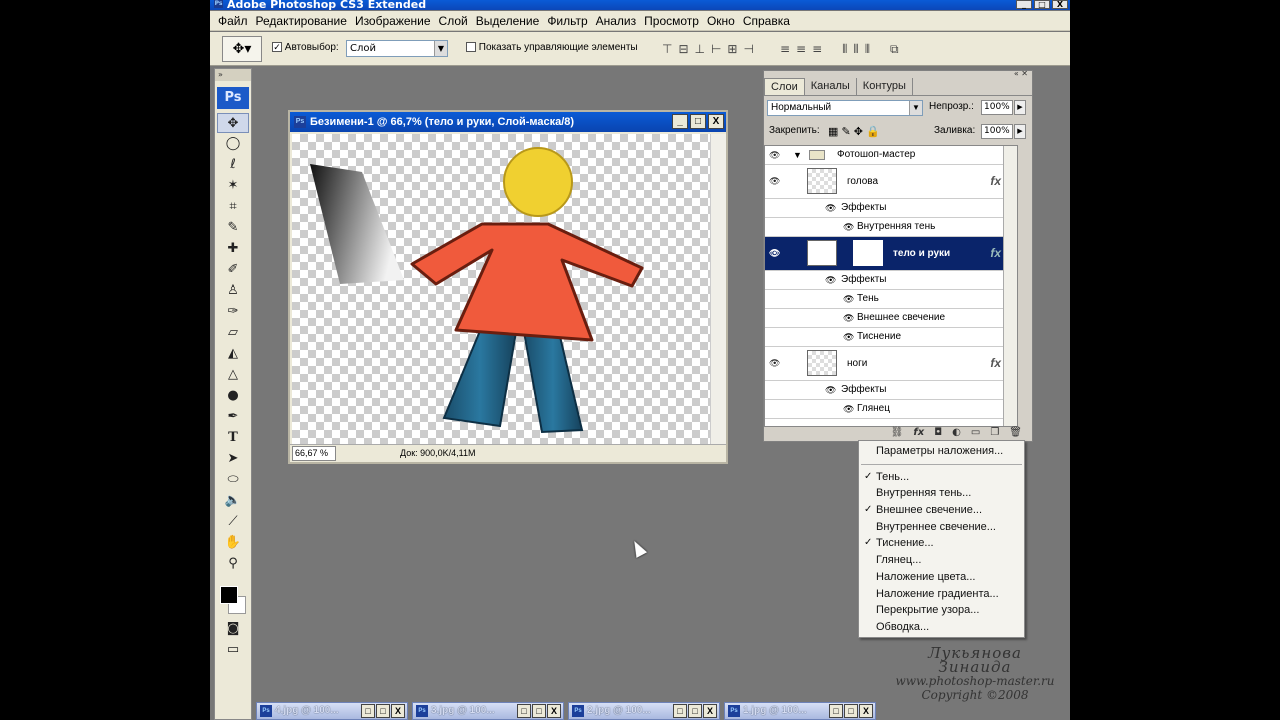 Image resolution: width=1280 pixels, height=720 pixels. I want to click on doc-maximize-button: □, so click(698, 121).